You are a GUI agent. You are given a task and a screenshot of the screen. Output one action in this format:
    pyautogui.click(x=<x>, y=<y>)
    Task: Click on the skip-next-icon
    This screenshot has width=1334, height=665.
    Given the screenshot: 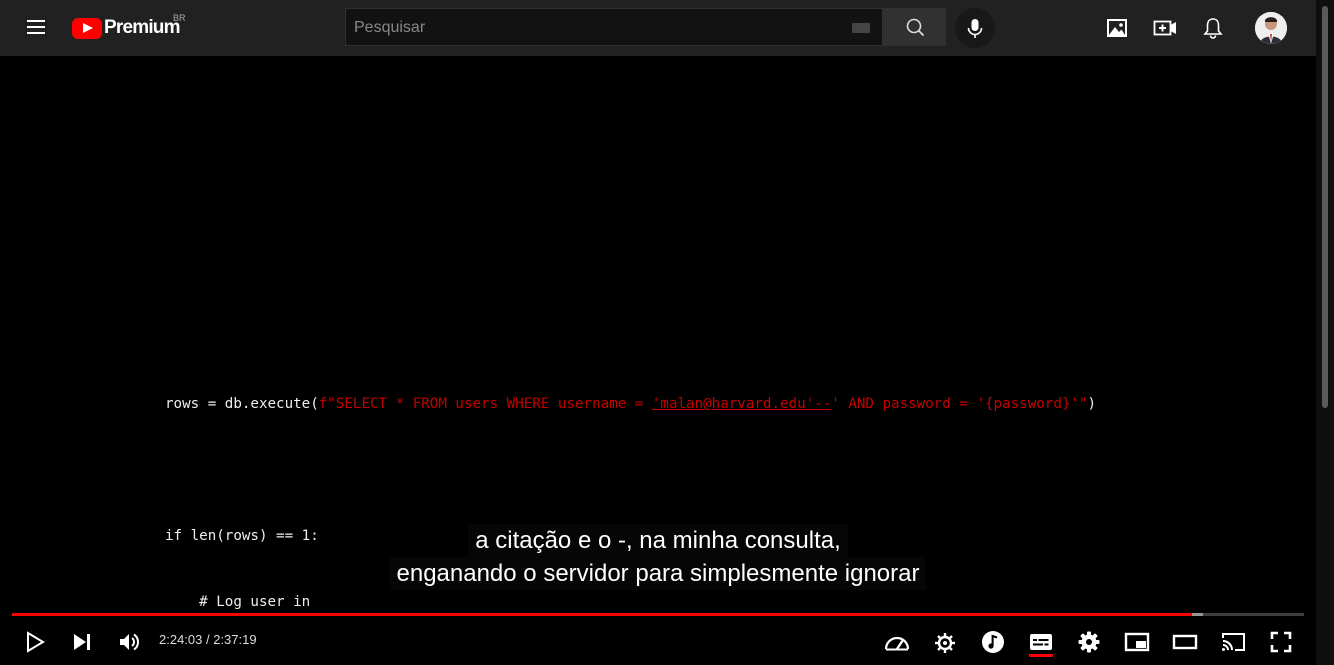 What is the action you would take?
    pyautogui.click(x=82, y=642)
    